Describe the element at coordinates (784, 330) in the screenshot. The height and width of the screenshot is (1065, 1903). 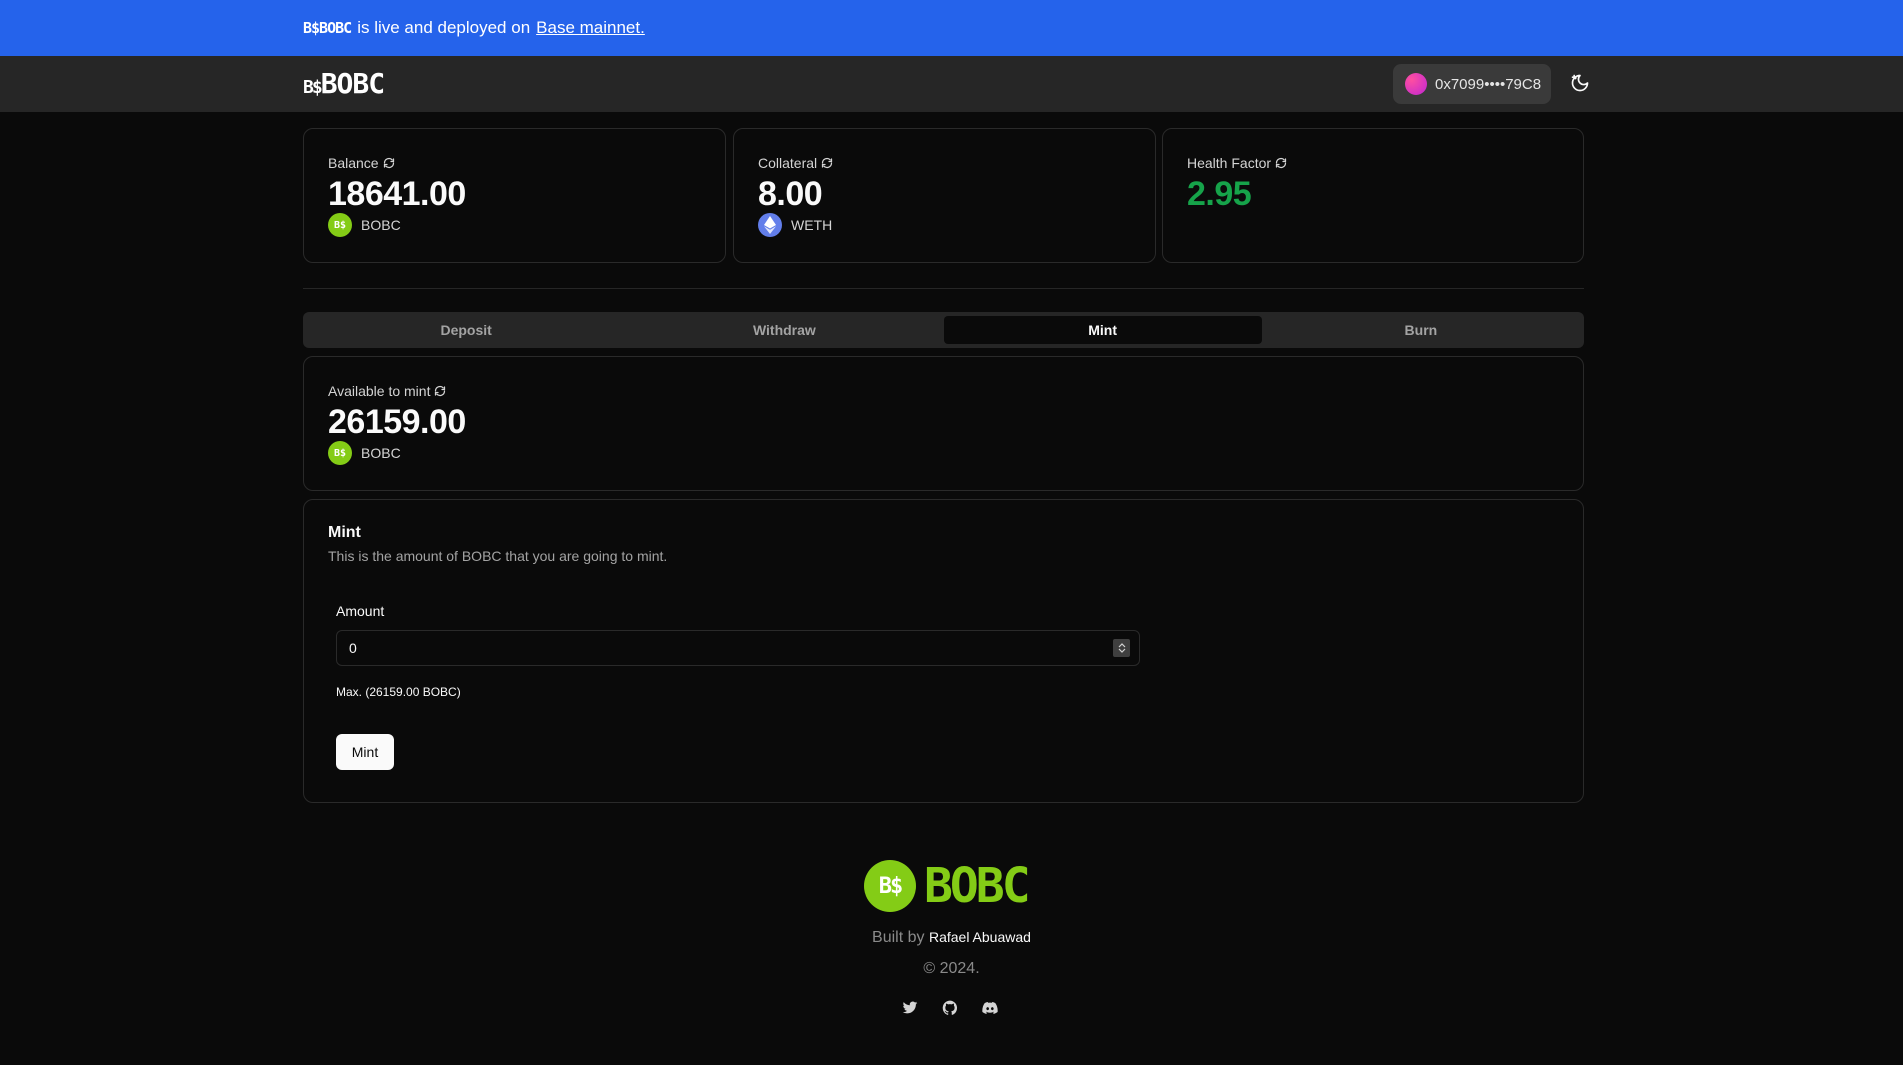
I see `tab-withdraw: Withdraw` at that location.